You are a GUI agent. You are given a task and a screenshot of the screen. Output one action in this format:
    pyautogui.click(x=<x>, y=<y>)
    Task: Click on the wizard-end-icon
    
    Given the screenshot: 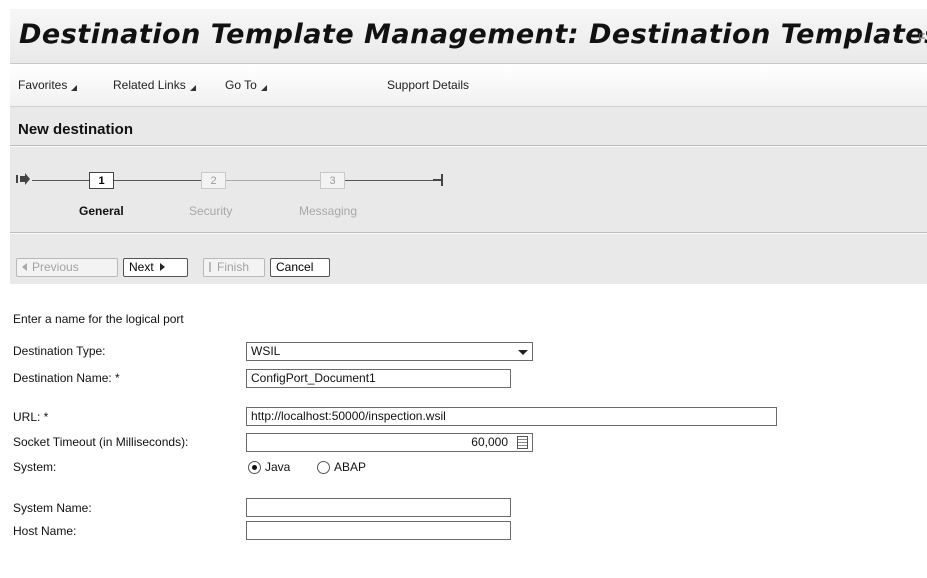 What is the action you would take?
    pyautogui.click(x=438, y=180)
    